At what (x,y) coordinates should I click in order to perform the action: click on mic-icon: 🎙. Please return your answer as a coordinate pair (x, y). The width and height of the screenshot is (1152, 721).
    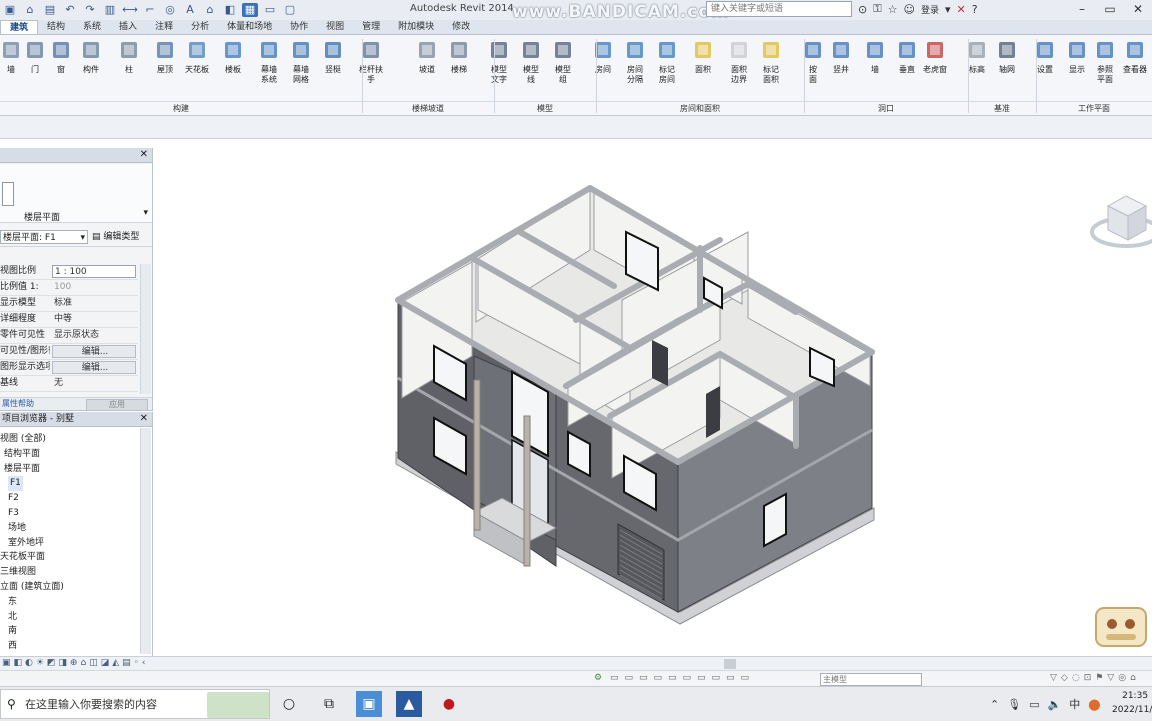
    Looking at the image, I should click on (1014, 704).